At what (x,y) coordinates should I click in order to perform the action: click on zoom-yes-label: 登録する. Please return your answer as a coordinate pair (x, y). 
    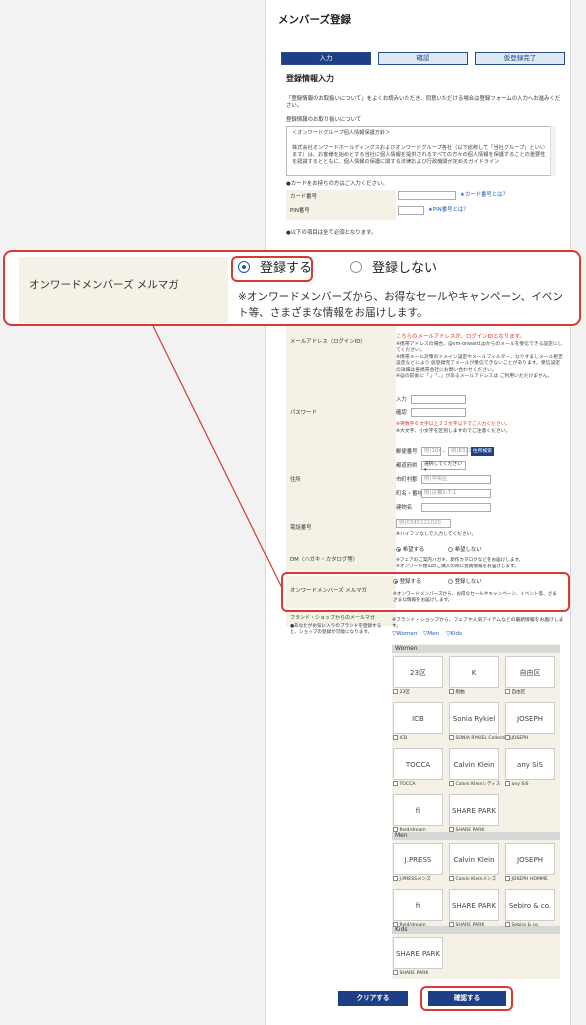
    Looking at the image, I should click on (286, 268).